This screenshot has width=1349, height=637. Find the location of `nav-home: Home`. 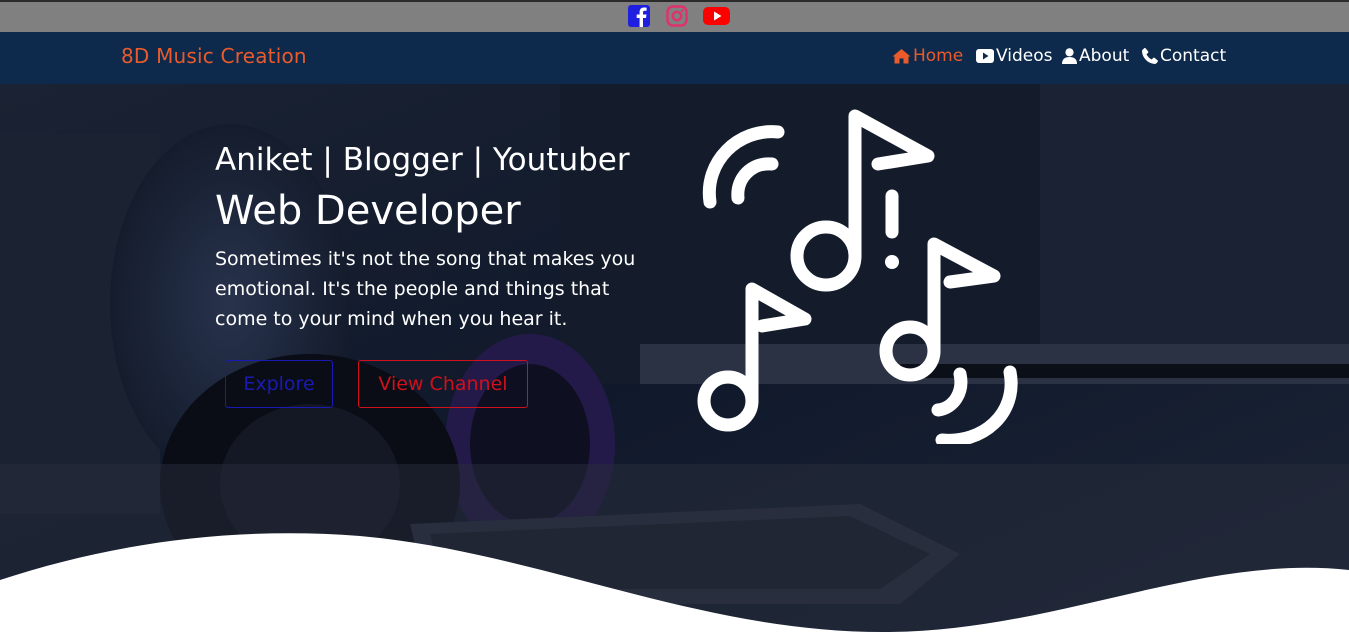

nav-home: Home is located at coordinates (927, 56).